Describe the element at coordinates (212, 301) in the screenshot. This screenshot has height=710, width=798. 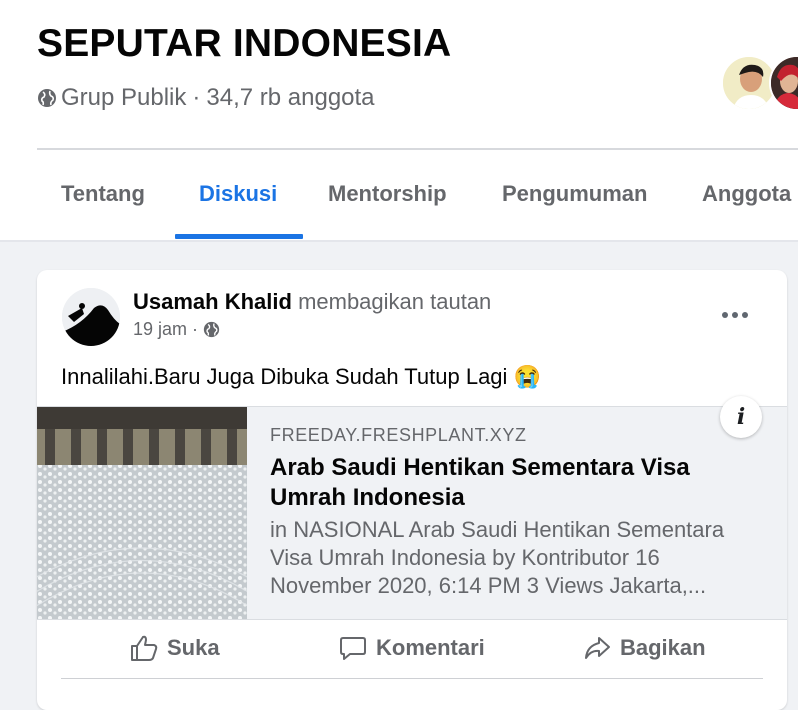
I see `author-name: Usamah Khalid` at that location.